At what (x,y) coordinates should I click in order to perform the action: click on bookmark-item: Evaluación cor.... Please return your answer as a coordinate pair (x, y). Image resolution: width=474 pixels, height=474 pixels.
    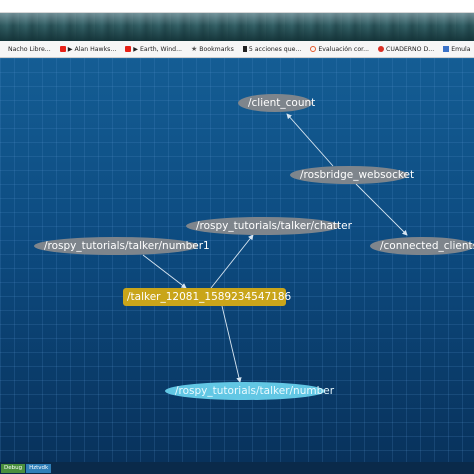
    Looking at the image, I should click on (339, 49).